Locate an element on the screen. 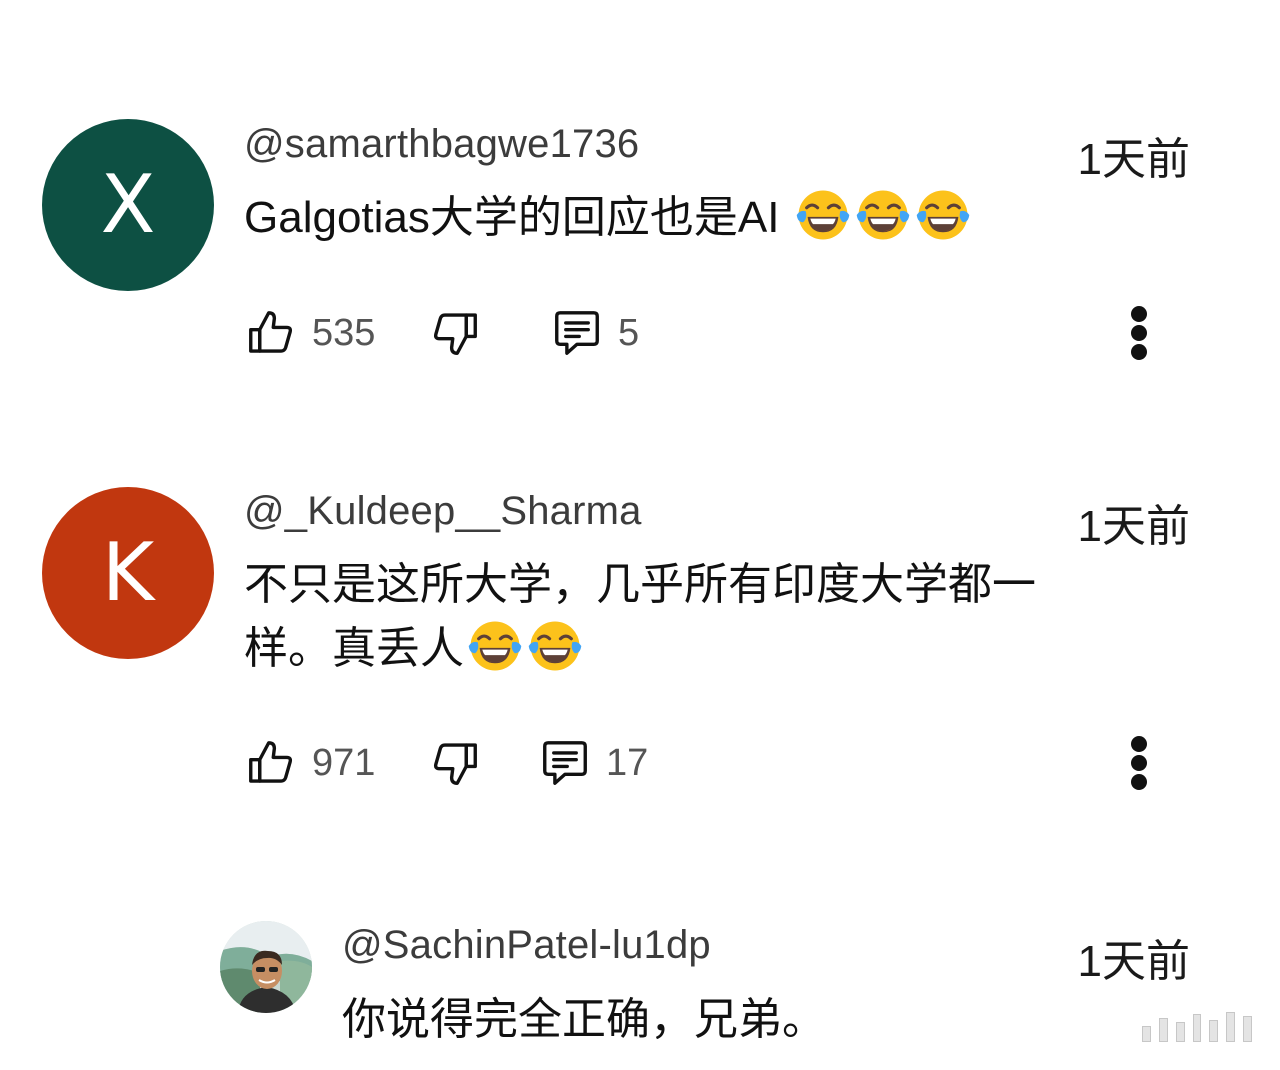 This screenshot has width=1280, height=1070. comment-username: @_Kuldeep__Sharma is located at coordinates (443, 511).